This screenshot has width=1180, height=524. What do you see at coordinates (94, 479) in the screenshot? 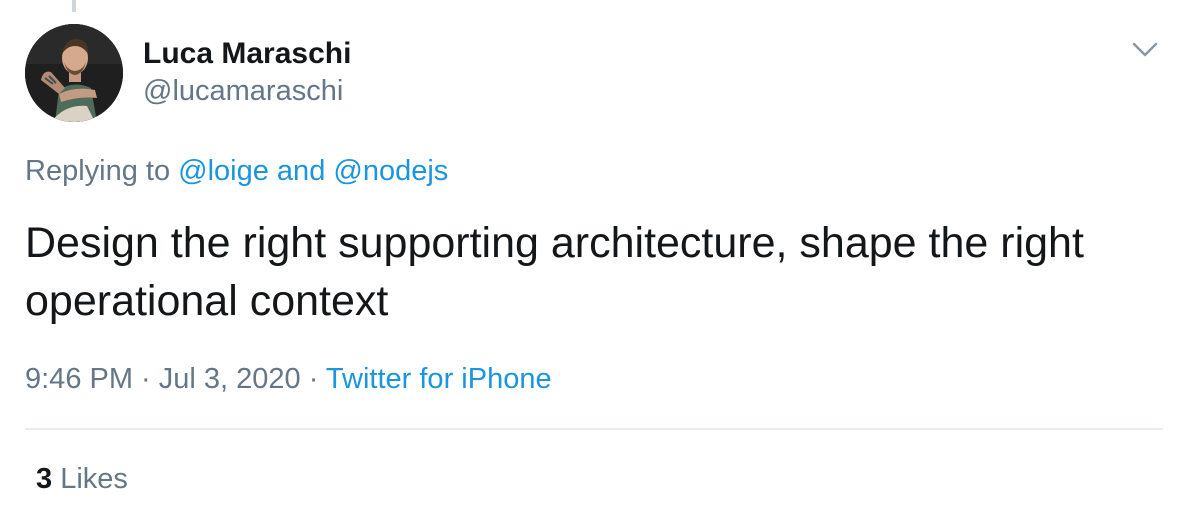
I see `likes-label: Likes` at bounding box center [94, 479].